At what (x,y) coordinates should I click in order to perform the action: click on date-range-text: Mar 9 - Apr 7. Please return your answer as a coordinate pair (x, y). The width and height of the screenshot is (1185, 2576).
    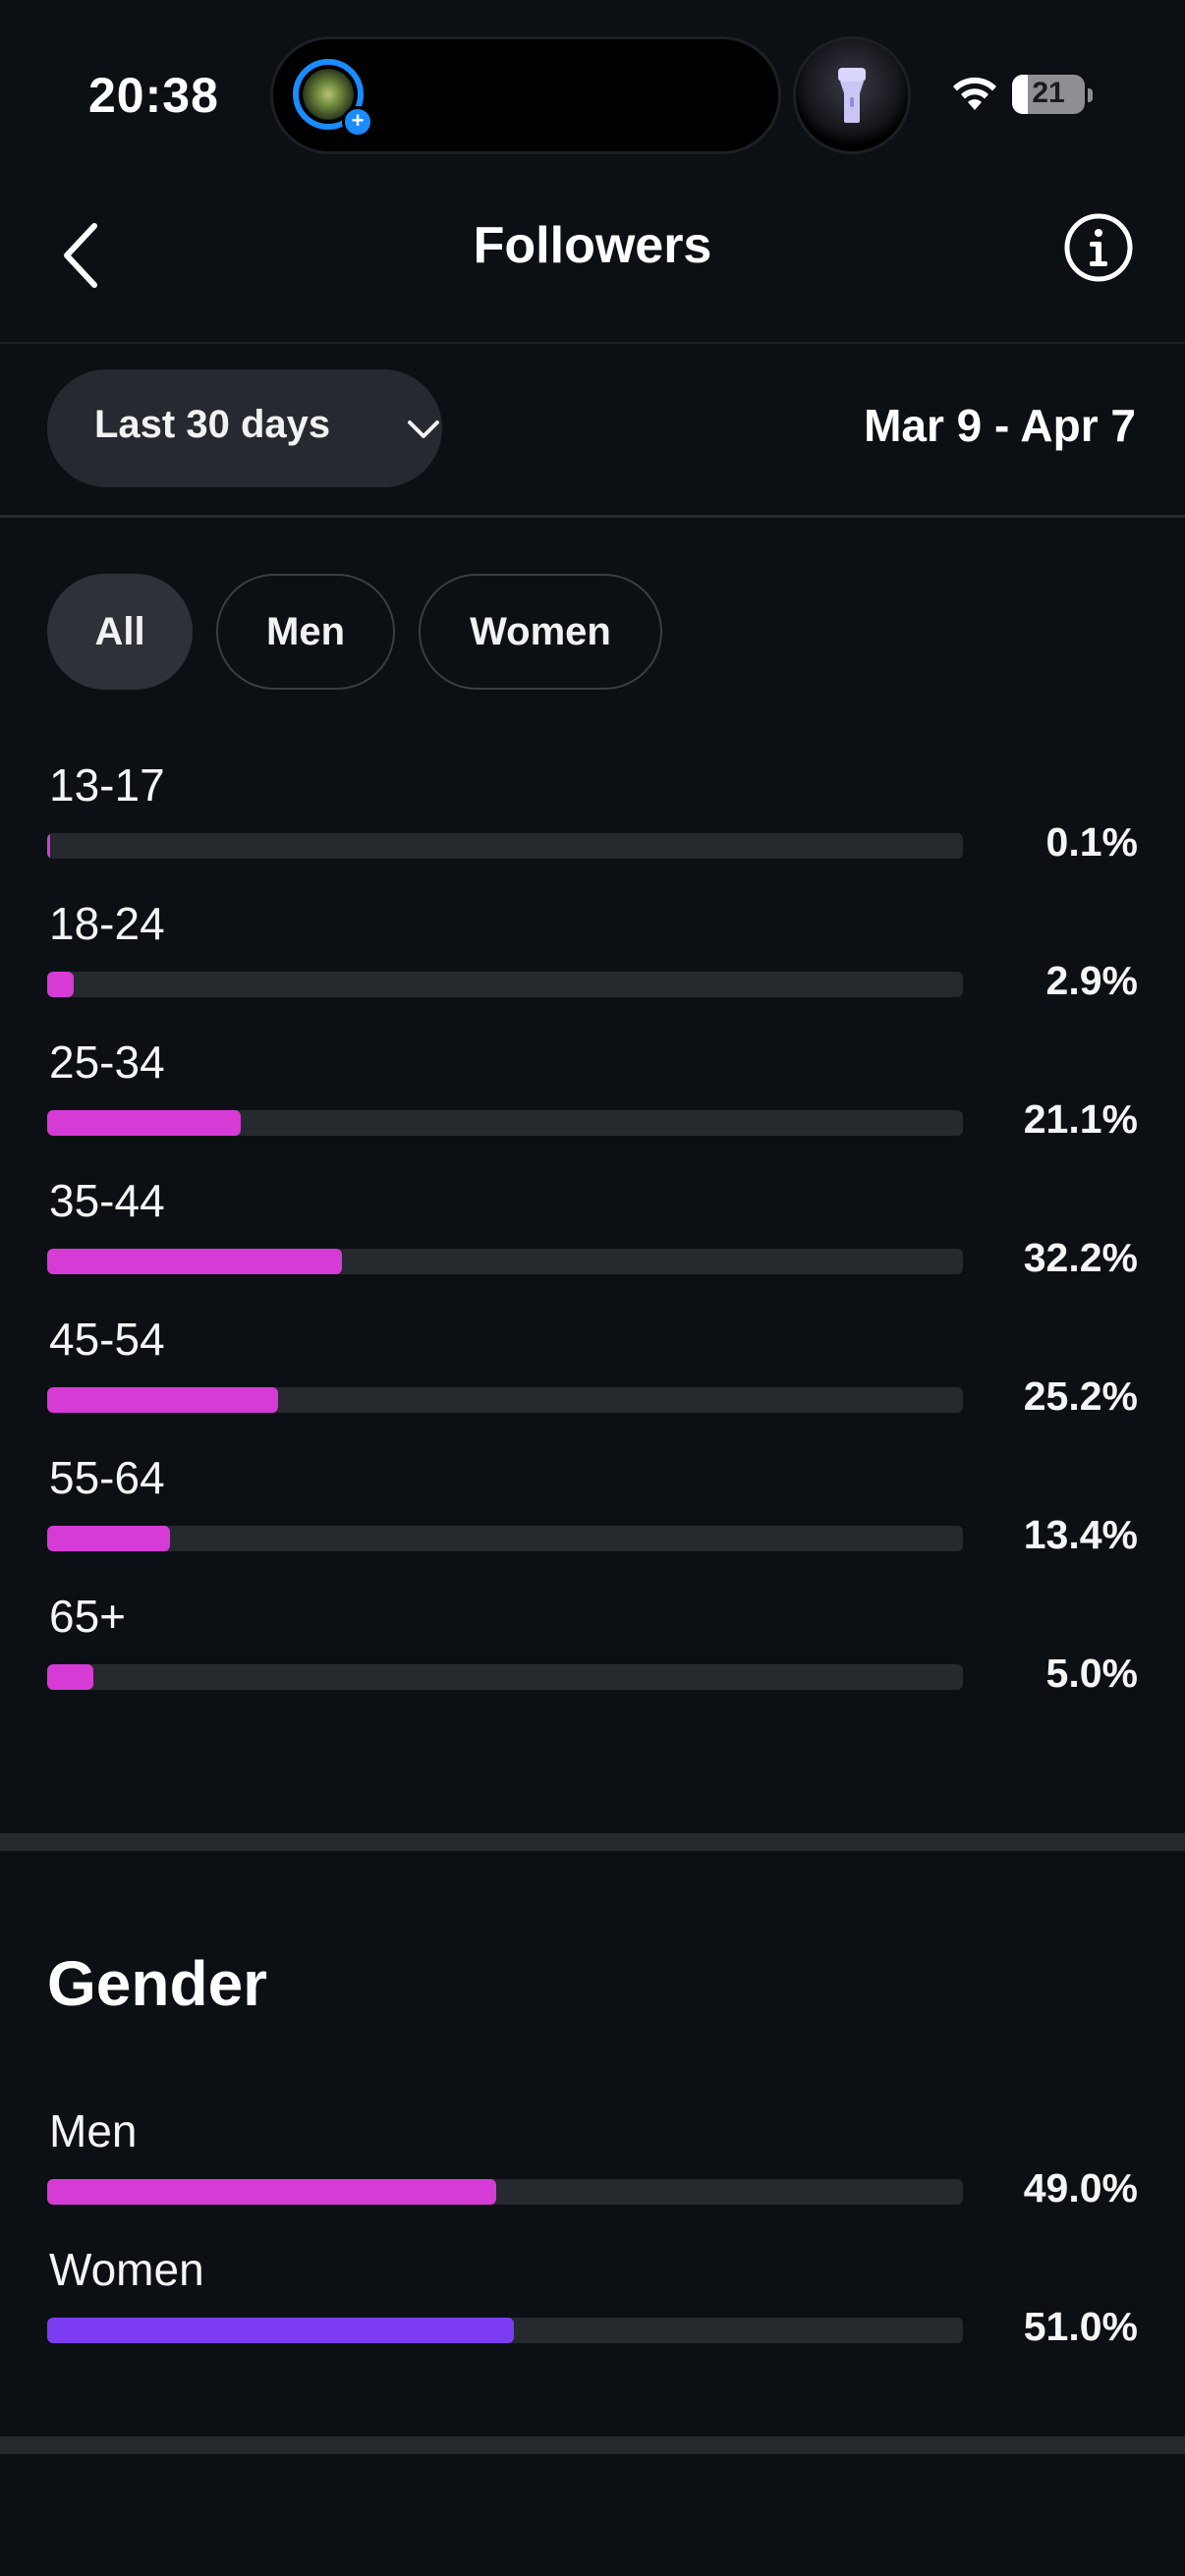
    Looking at the image, I should click on (1000, 425).